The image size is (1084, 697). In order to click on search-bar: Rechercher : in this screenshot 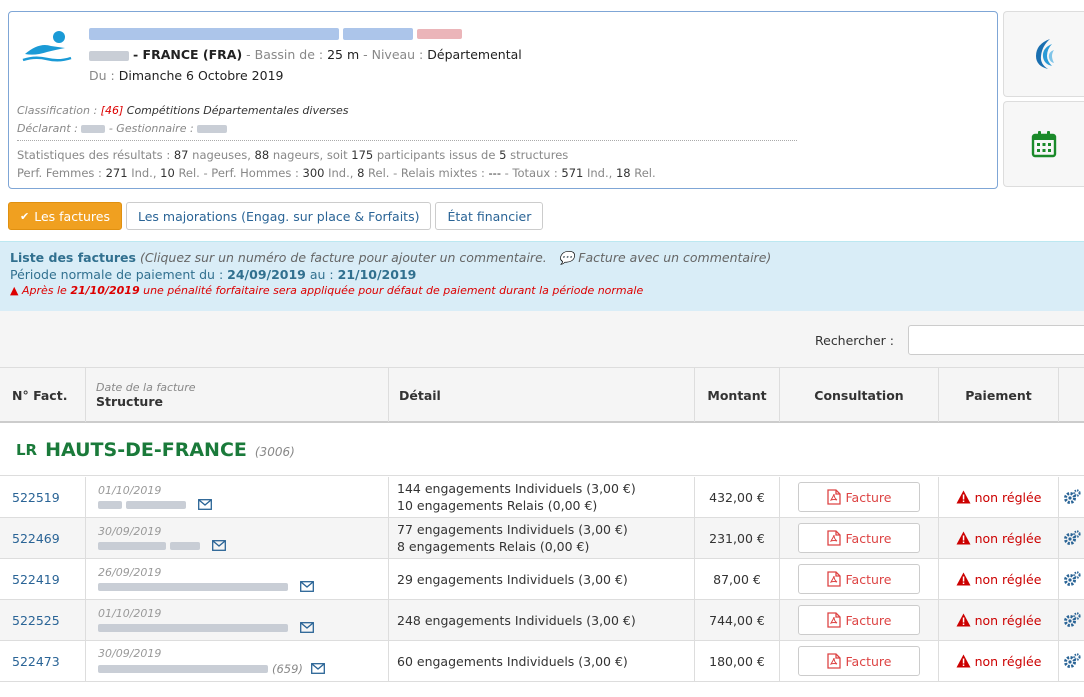, I will do `click(542, 339)`.